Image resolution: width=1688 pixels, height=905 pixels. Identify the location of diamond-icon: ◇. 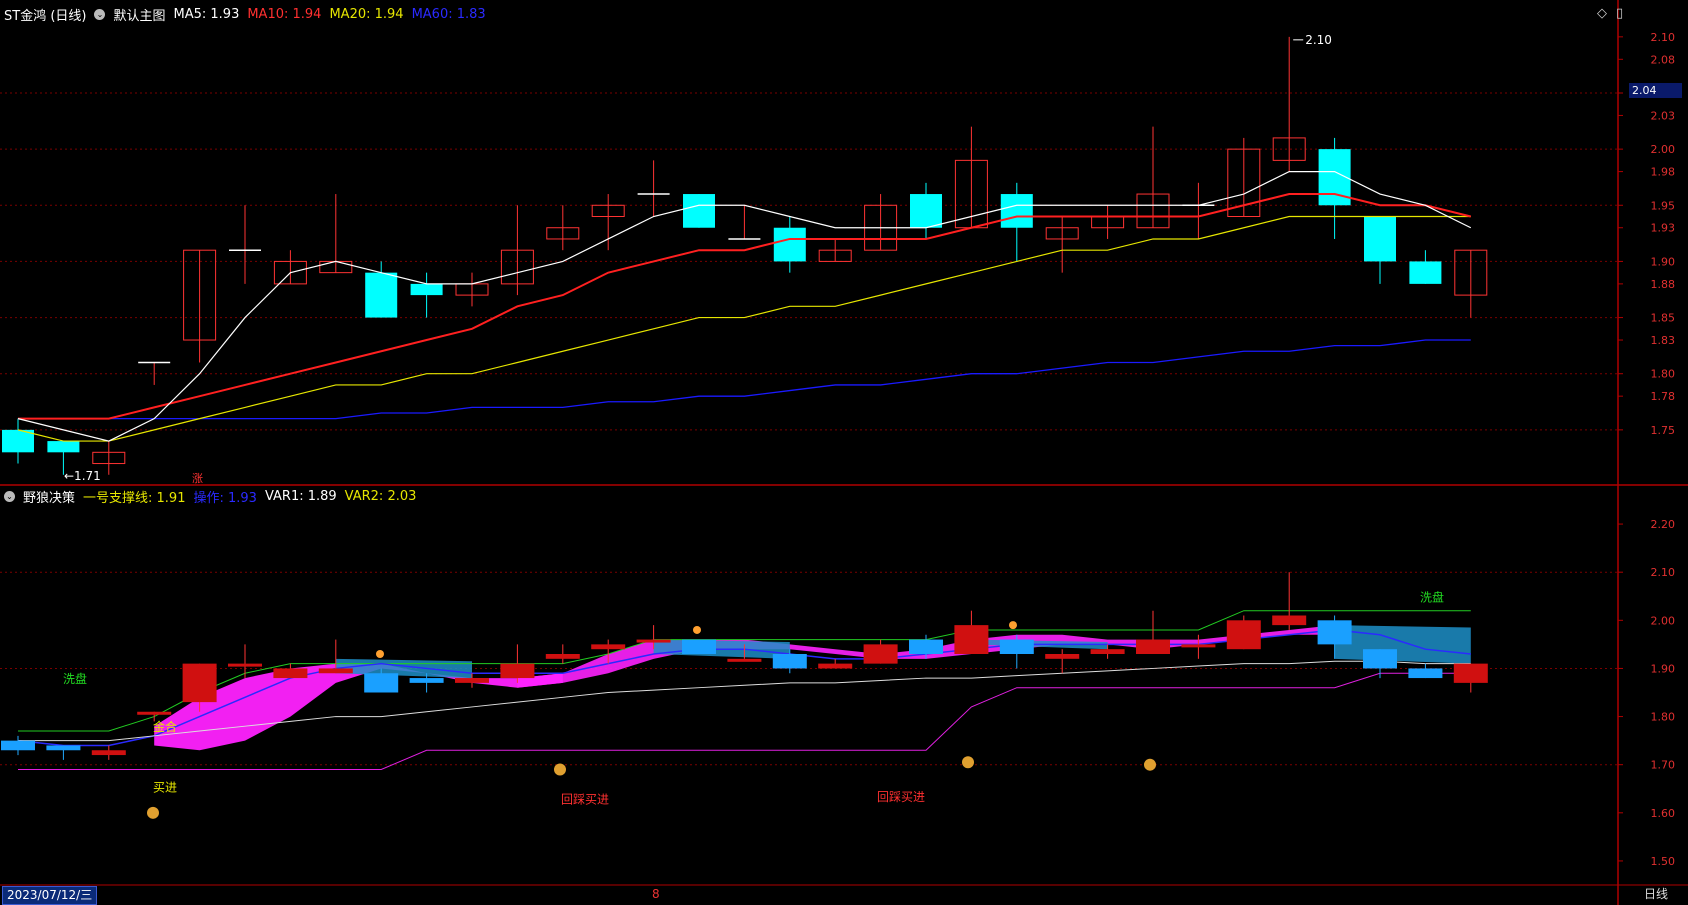
(1602, 13).